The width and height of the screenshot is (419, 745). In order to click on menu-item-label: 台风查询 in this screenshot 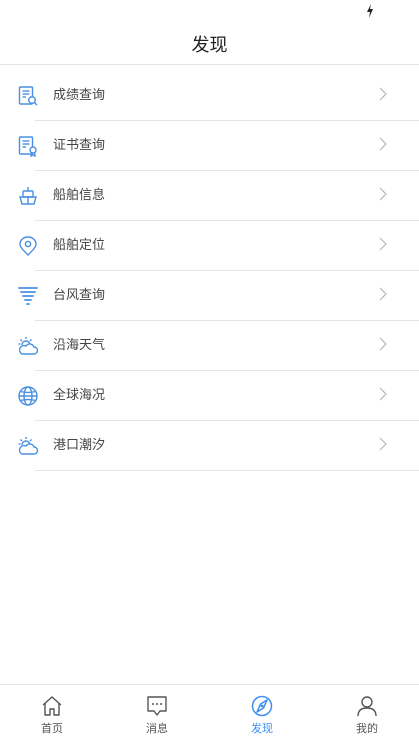, I will do `click(79, 295)`.